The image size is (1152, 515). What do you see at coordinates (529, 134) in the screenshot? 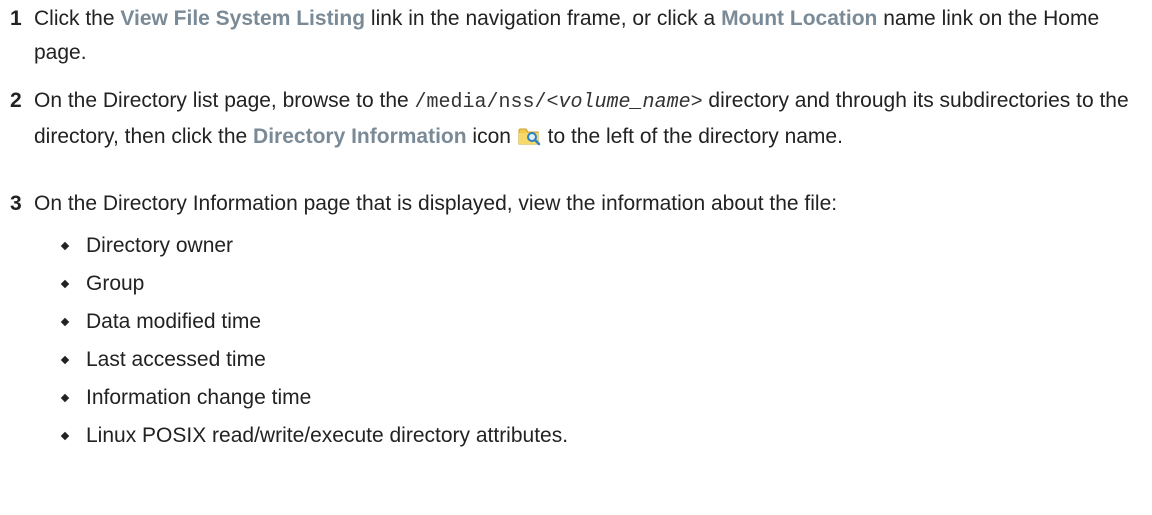
I see `folder-magnifier-icon` at bounding box center [529, 134].